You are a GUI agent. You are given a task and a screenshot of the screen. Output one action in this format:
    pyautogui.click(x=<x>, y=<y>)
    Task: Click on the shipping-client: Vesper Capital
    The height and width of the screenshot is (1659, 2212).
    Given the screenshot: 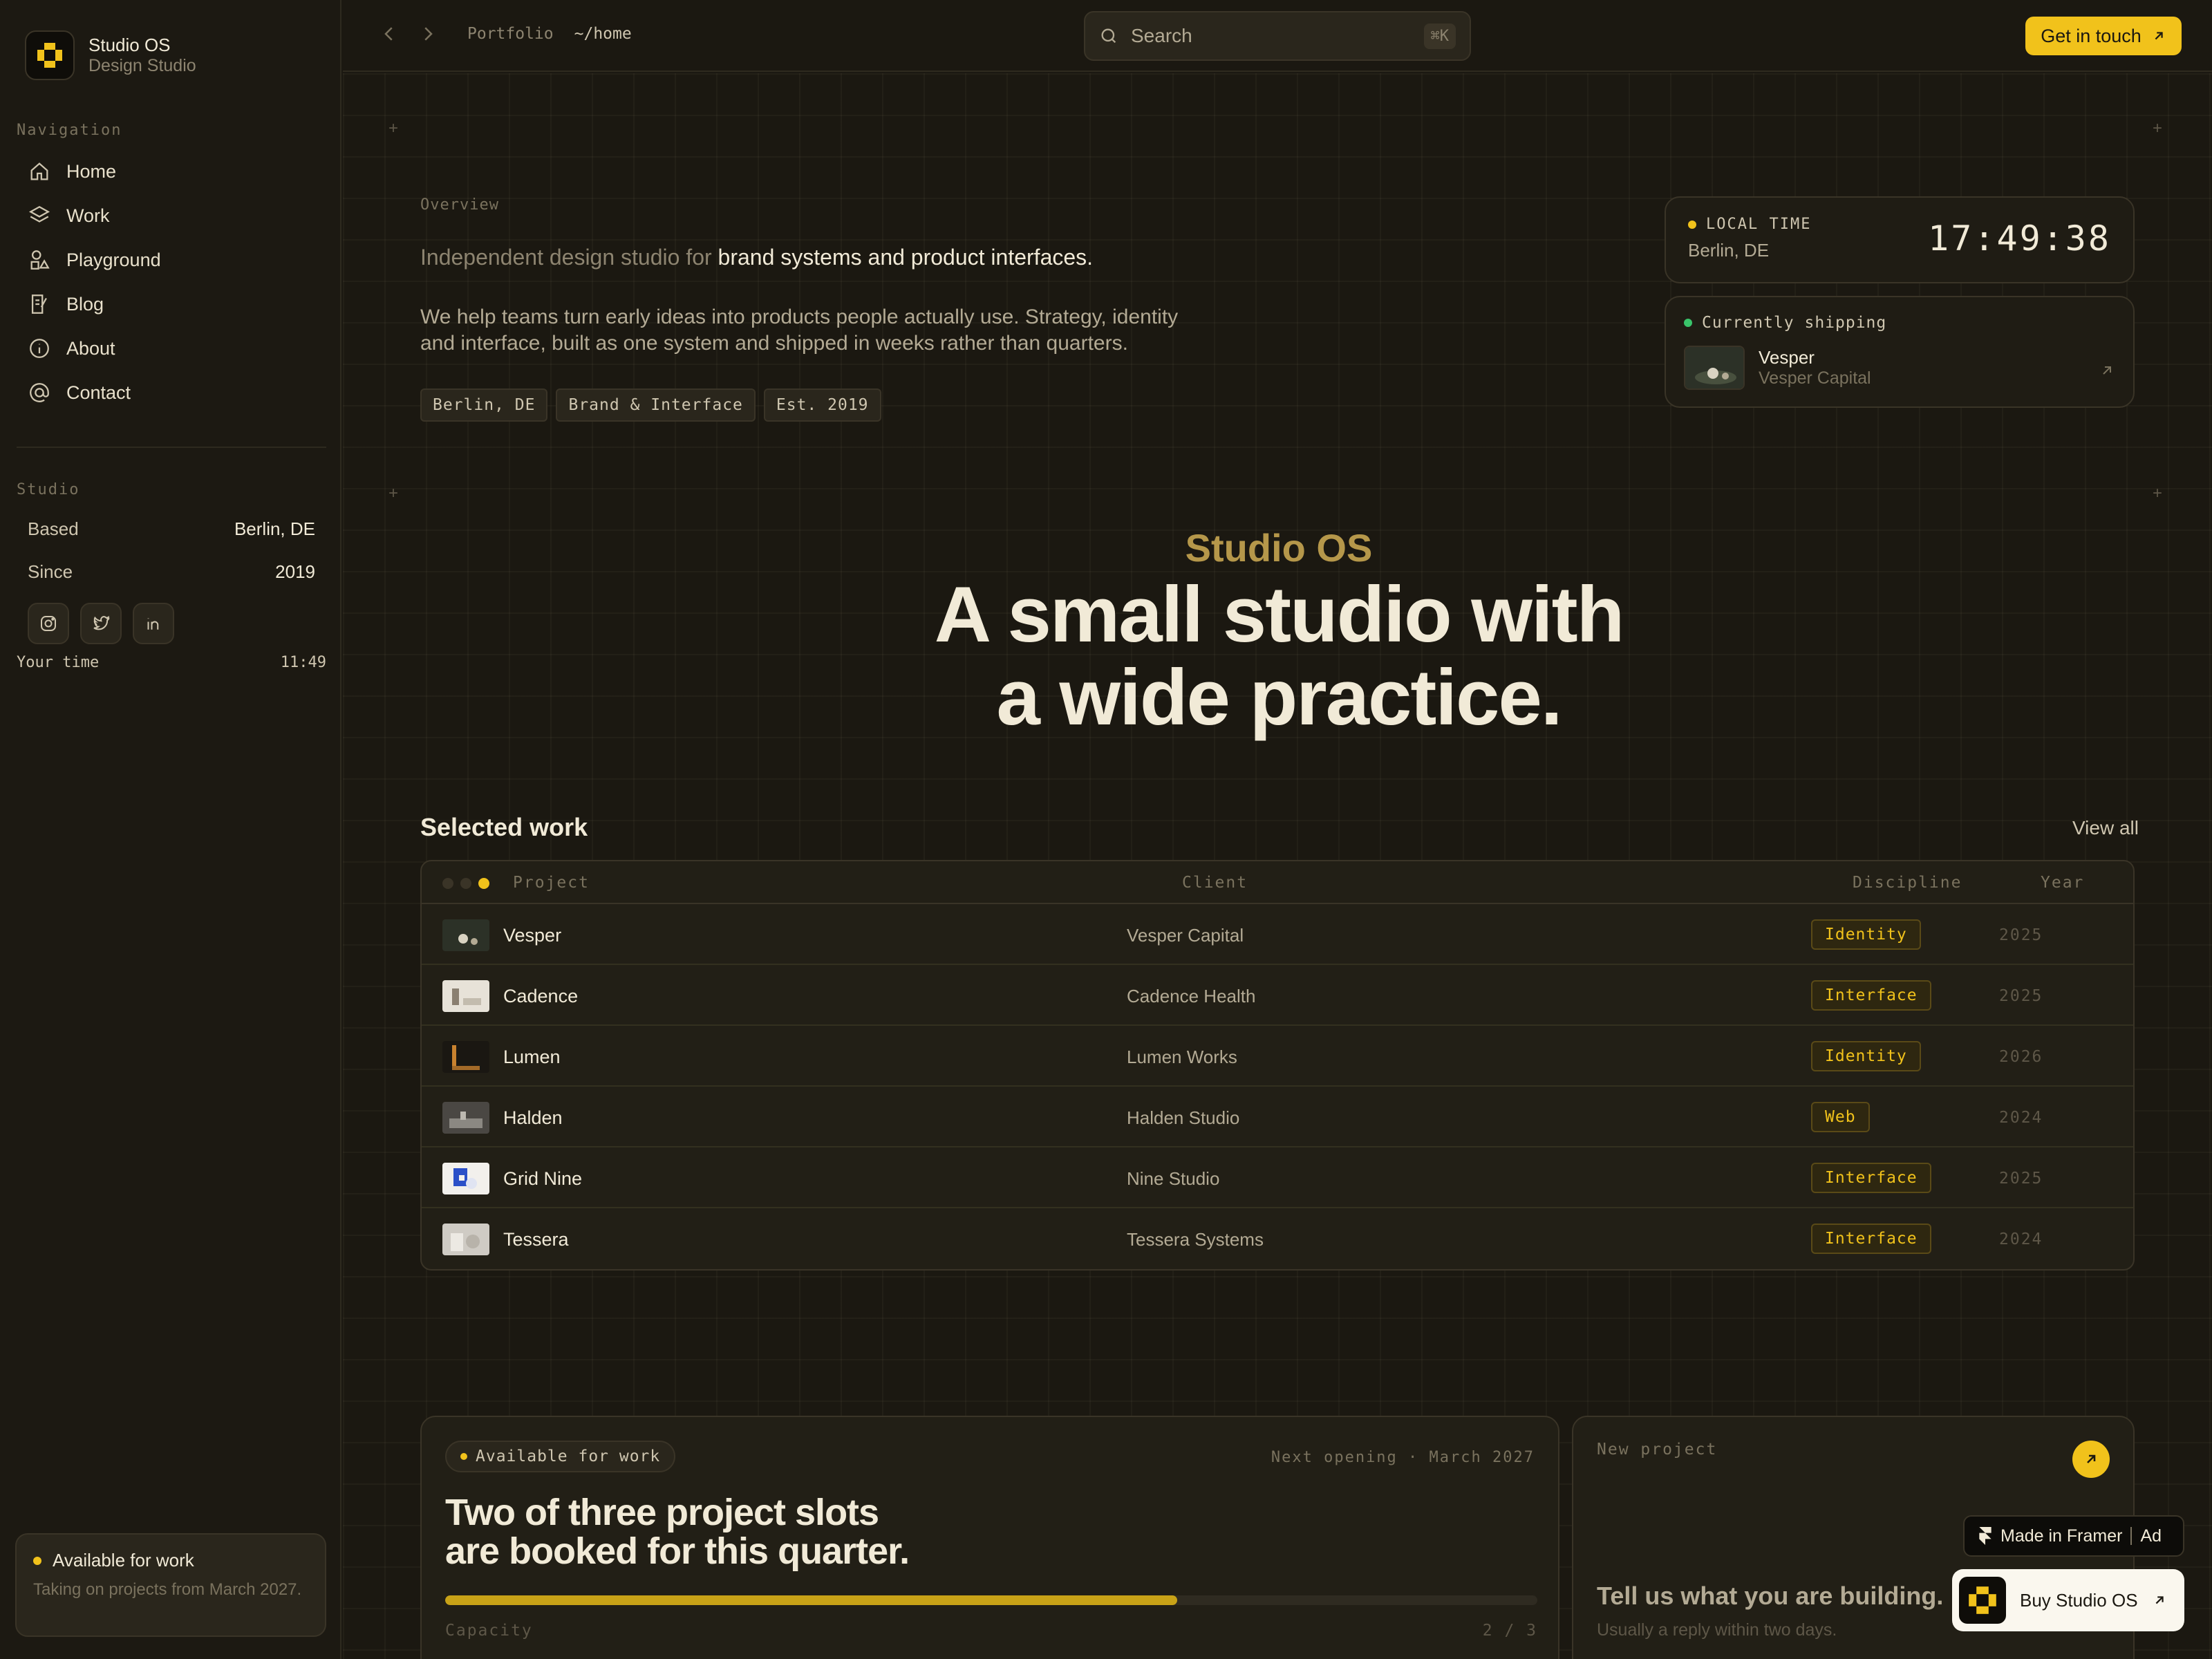 What is the action you would take?
    pyautogui.click(x=1815, y=378)
    